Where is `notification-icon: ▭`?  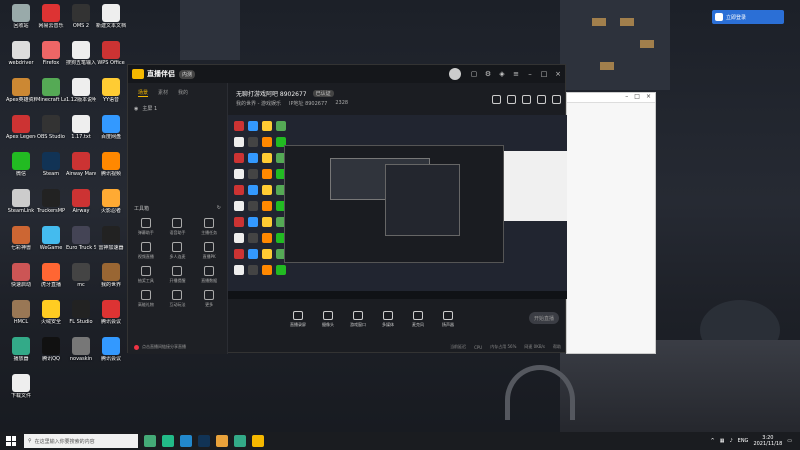 notification-icon: ▭ is located at coordinates (789, 441).